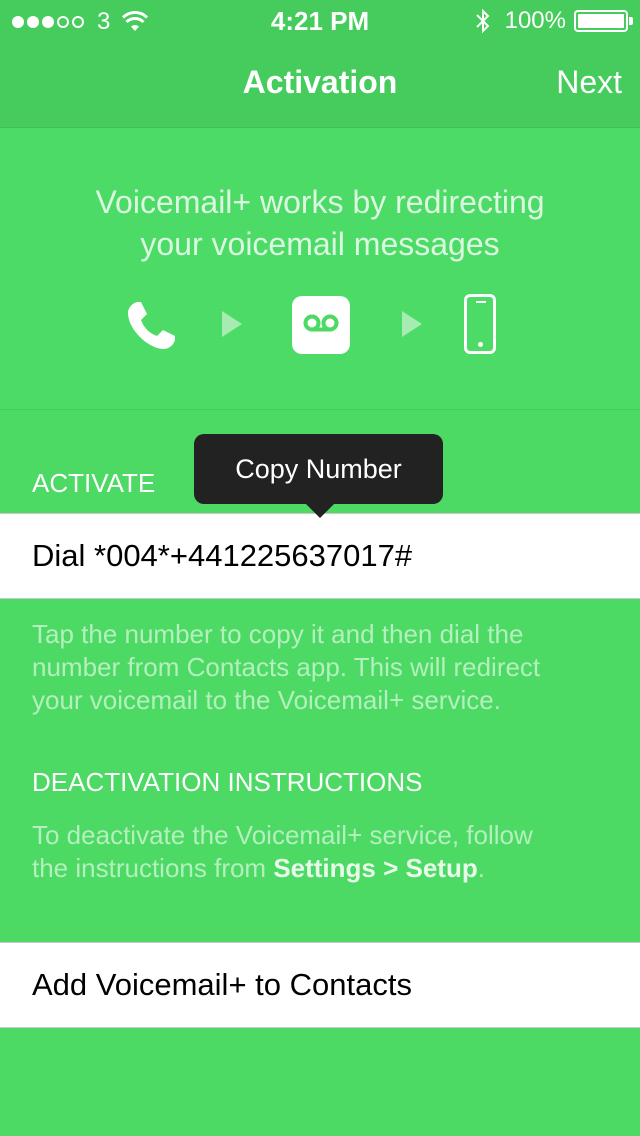 This screenshot has height=1136, width=640. What do you see at coordinates (94, 483) in the screenshot?
I see `activate-header: ACTIVATE` at bounding box center [94, 483].